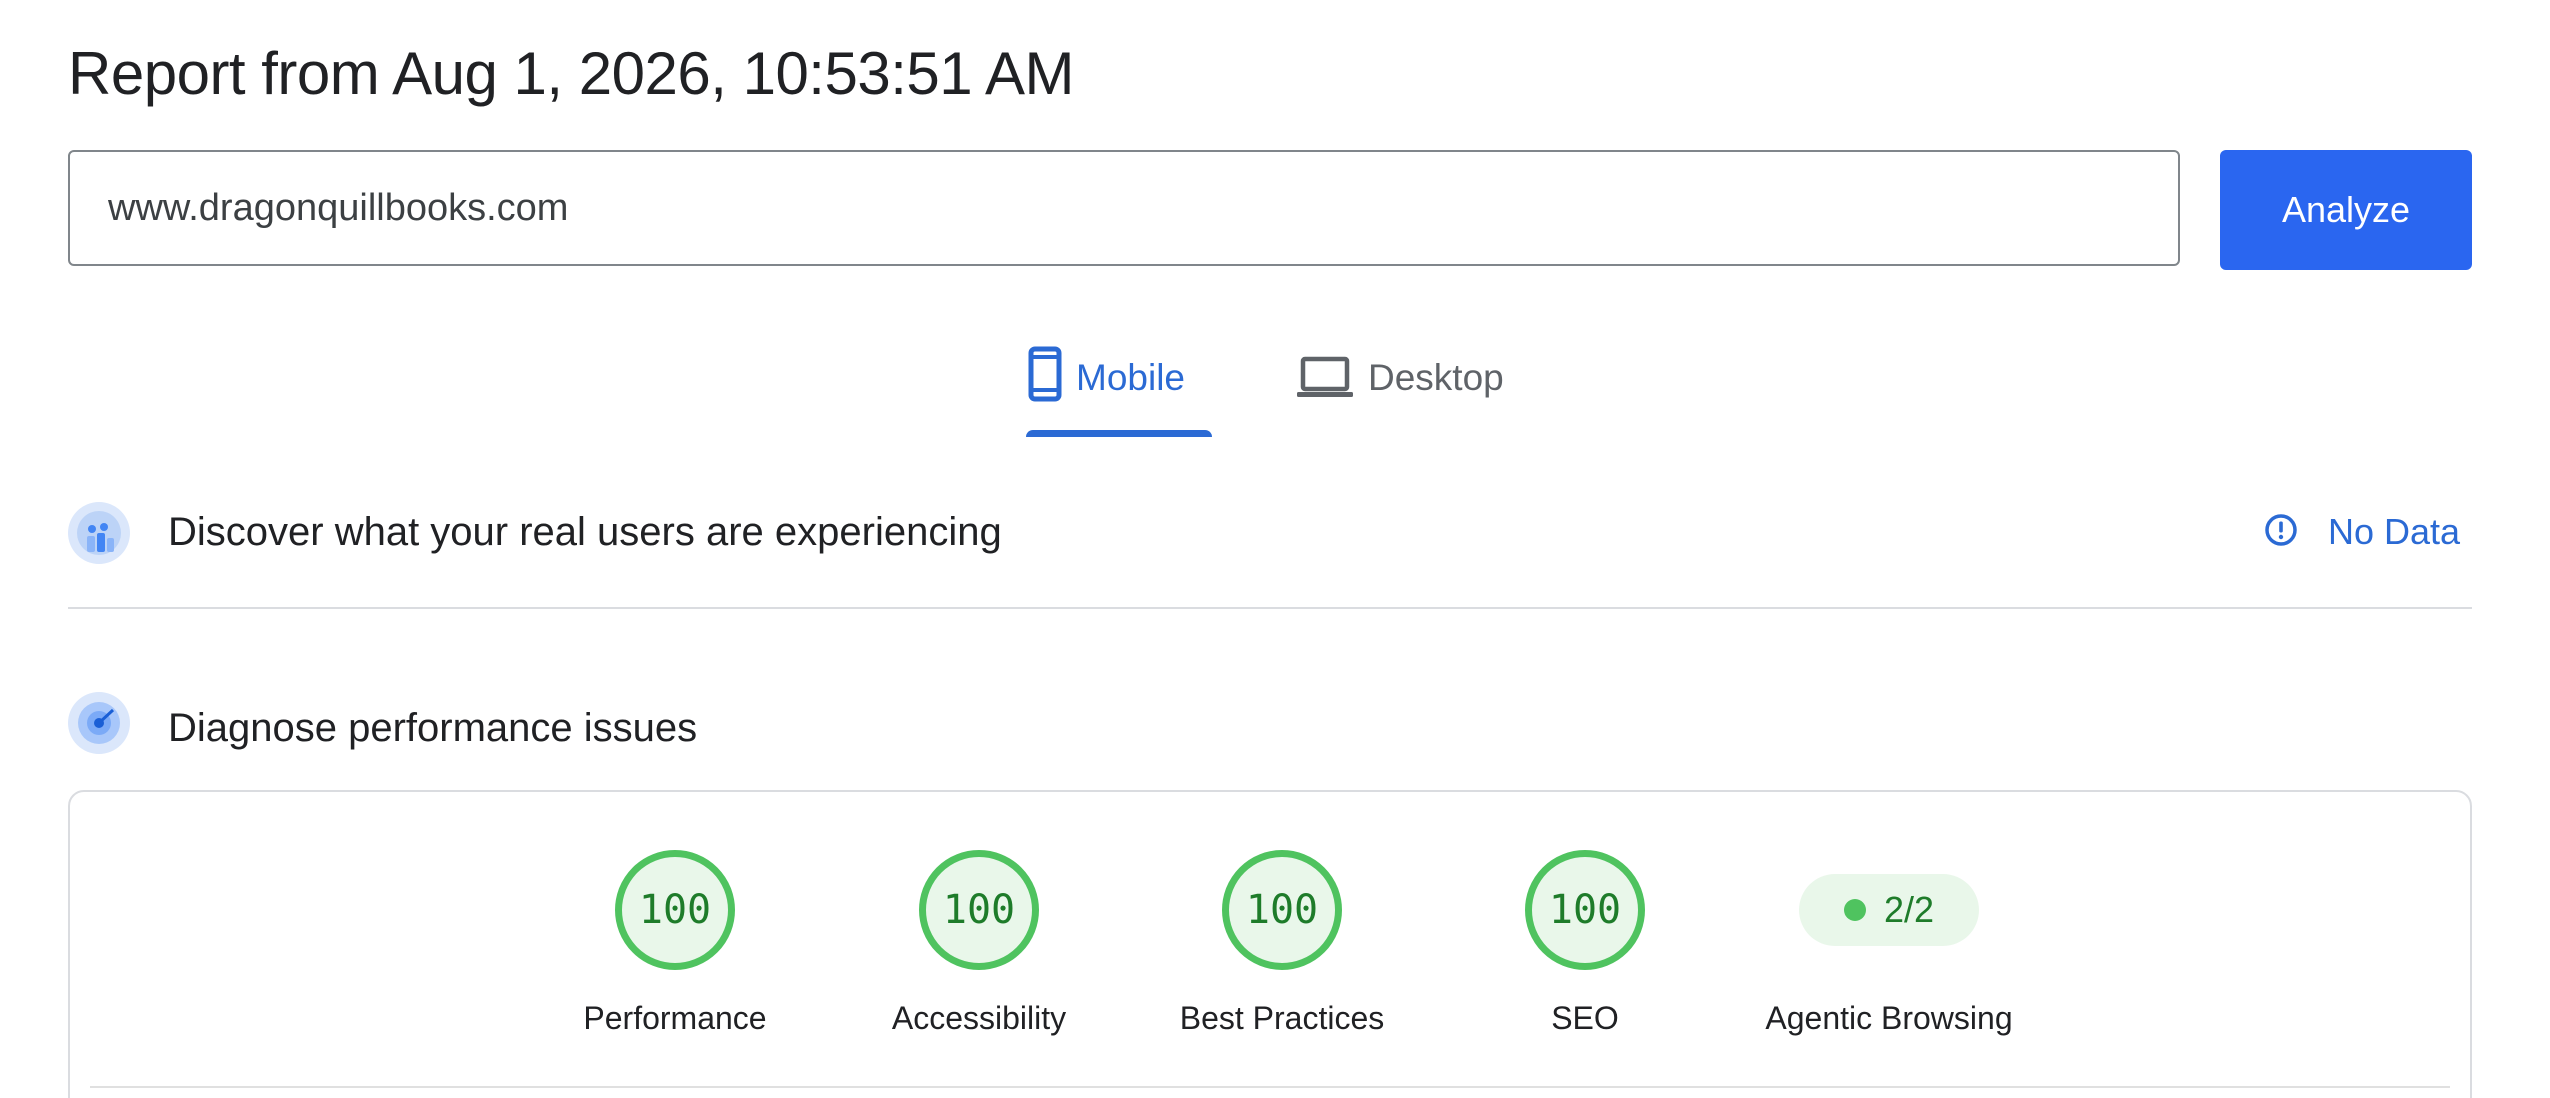 This screenshot has height=1098, width=2550. I want to click on tab-mobile-label: Mobile, so click(1130, 377).